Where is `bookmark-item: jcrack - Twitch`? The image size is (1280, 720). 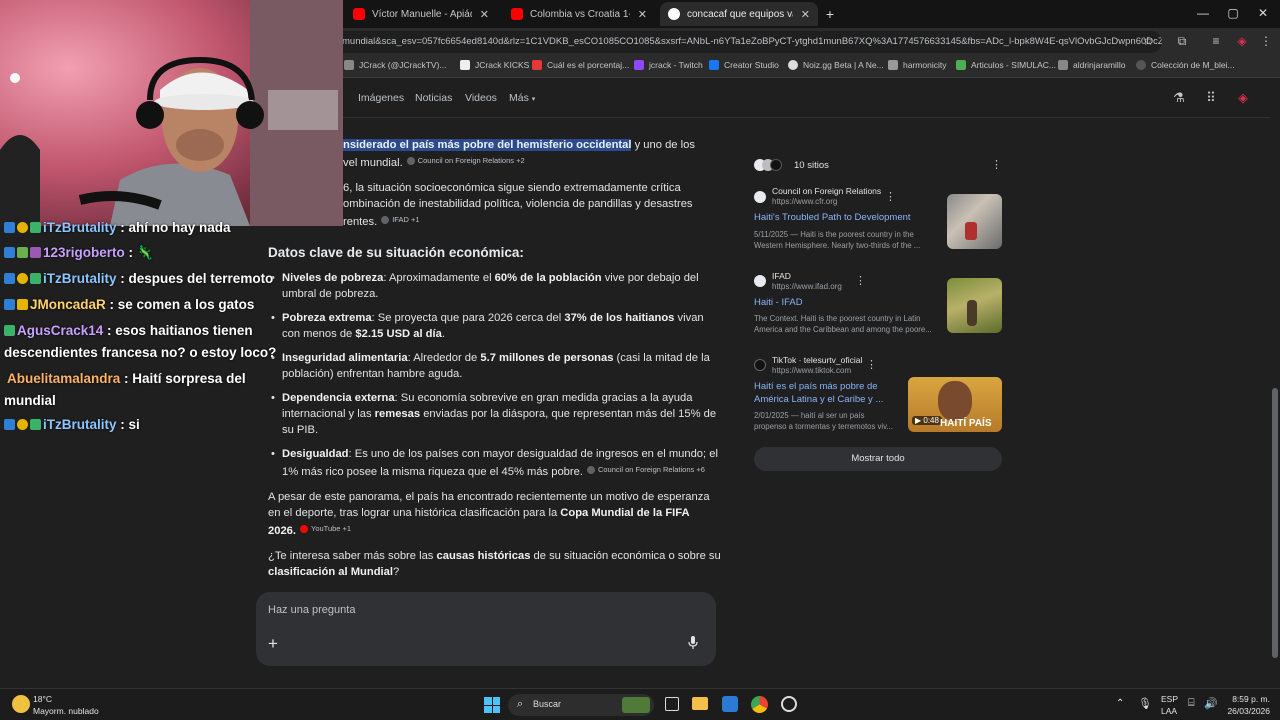
bookmark-item: jcrack - Twitch is located at coordinates (668, 65).